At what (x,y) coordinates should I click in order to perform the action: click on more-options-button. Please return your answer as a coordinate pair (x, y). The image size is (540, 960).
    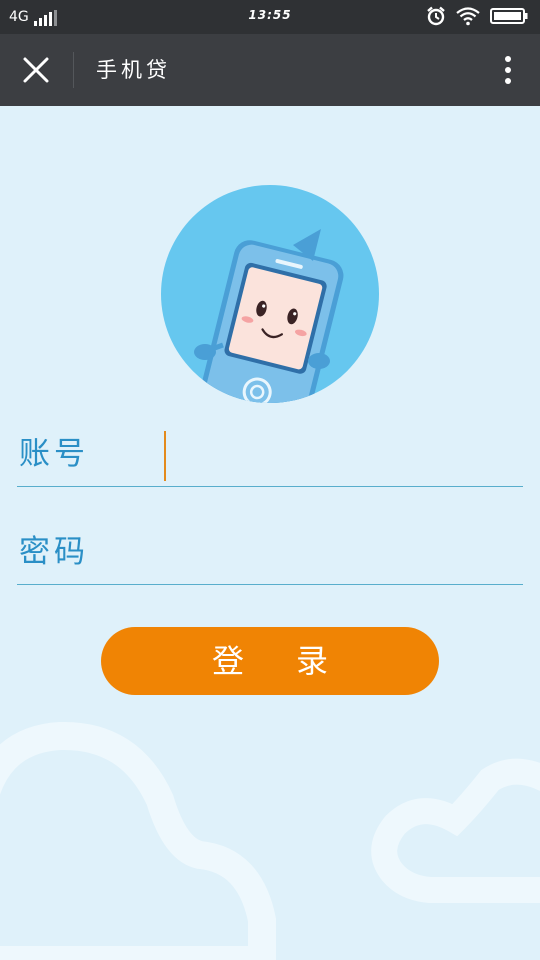
    Looking at the image, I should click on (508, 70).